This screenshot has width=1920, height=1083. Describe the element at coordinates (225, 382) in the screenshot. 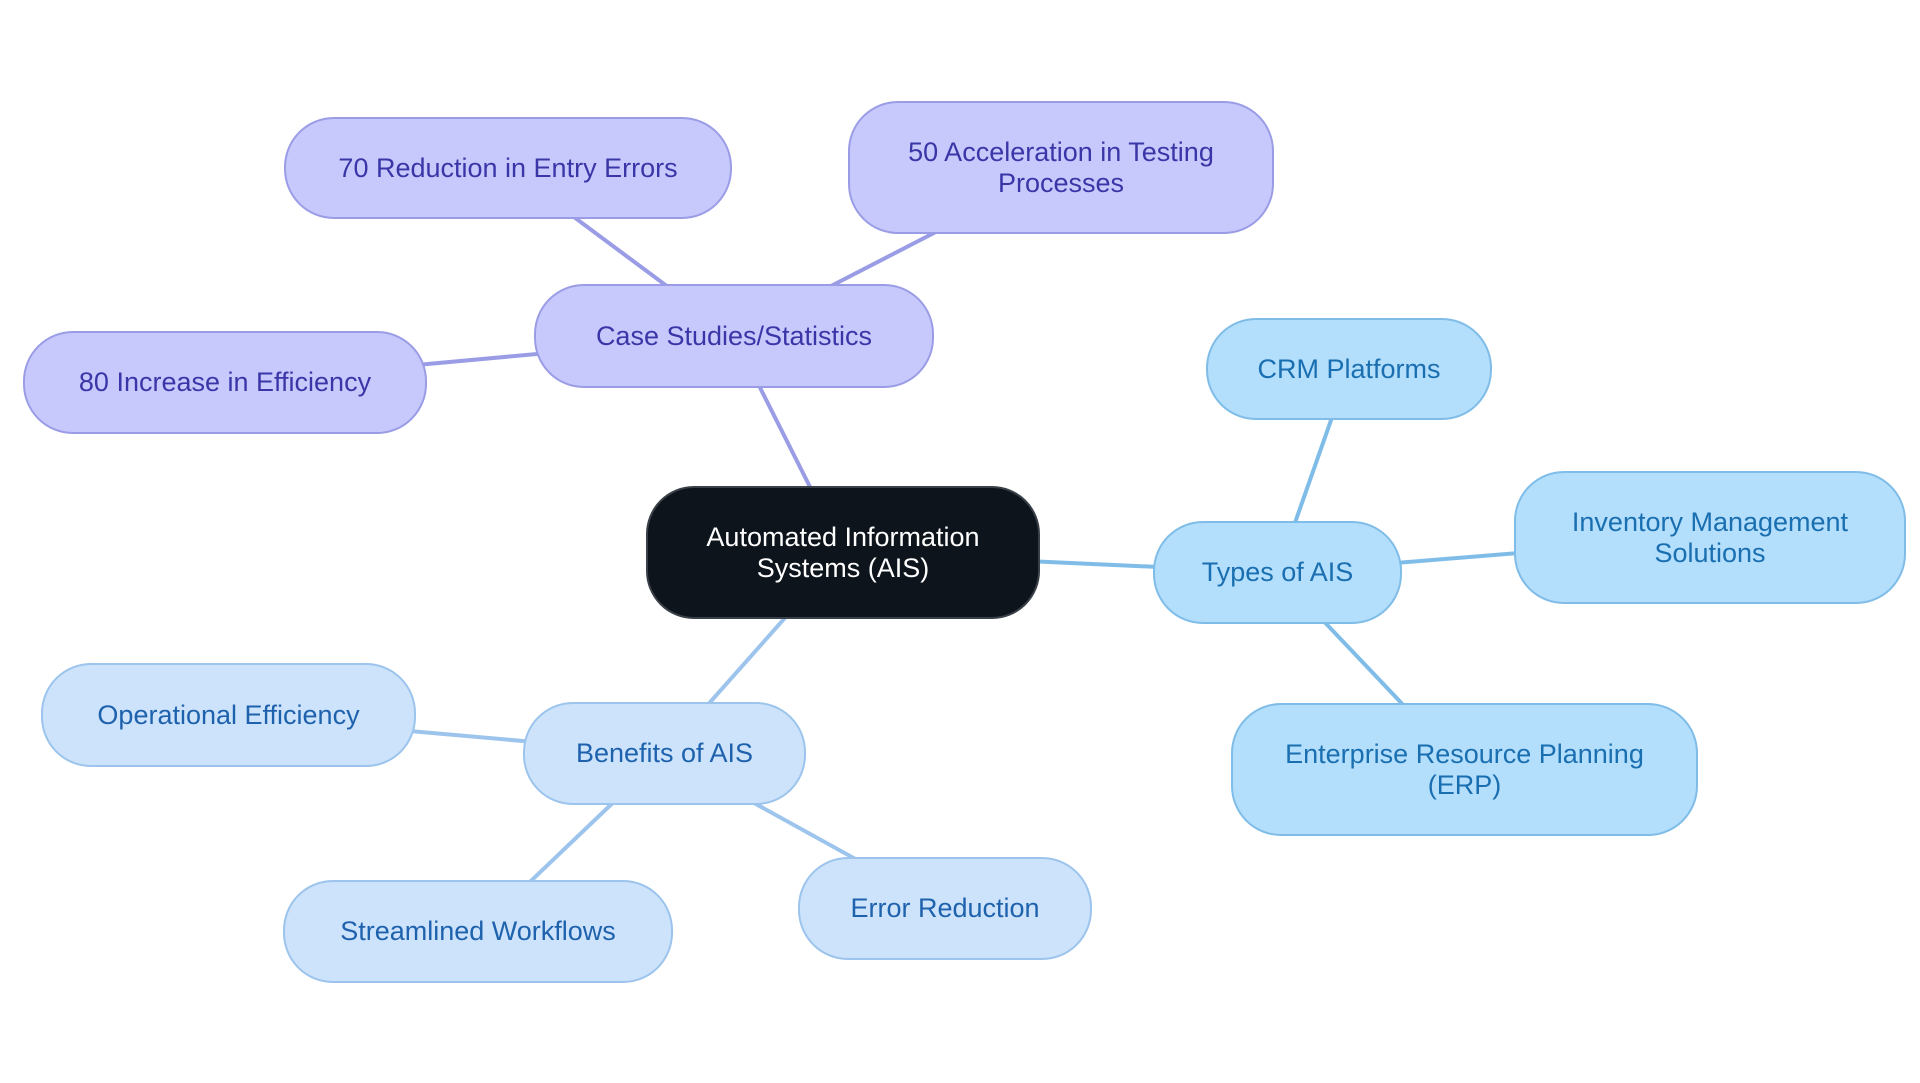

I see `leaf-node-efficiency-increase: 80 Increase in Efficiency` at that location.